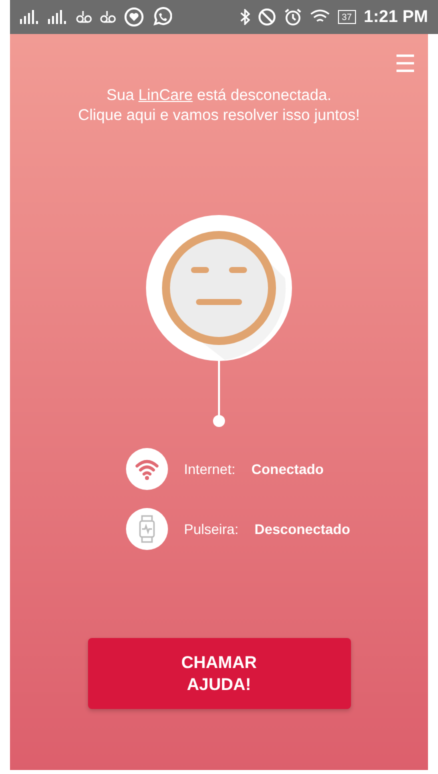 This screenshot has height=774, width=438. What do you see at coordinates (210, 469) in the screenshot?
I see `connection-label: Internet:` at bounding box center [210, 469].